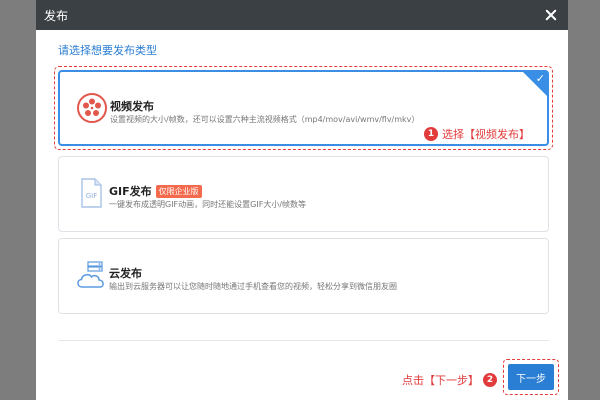  I want to click on close-icon, so click(551, 15).